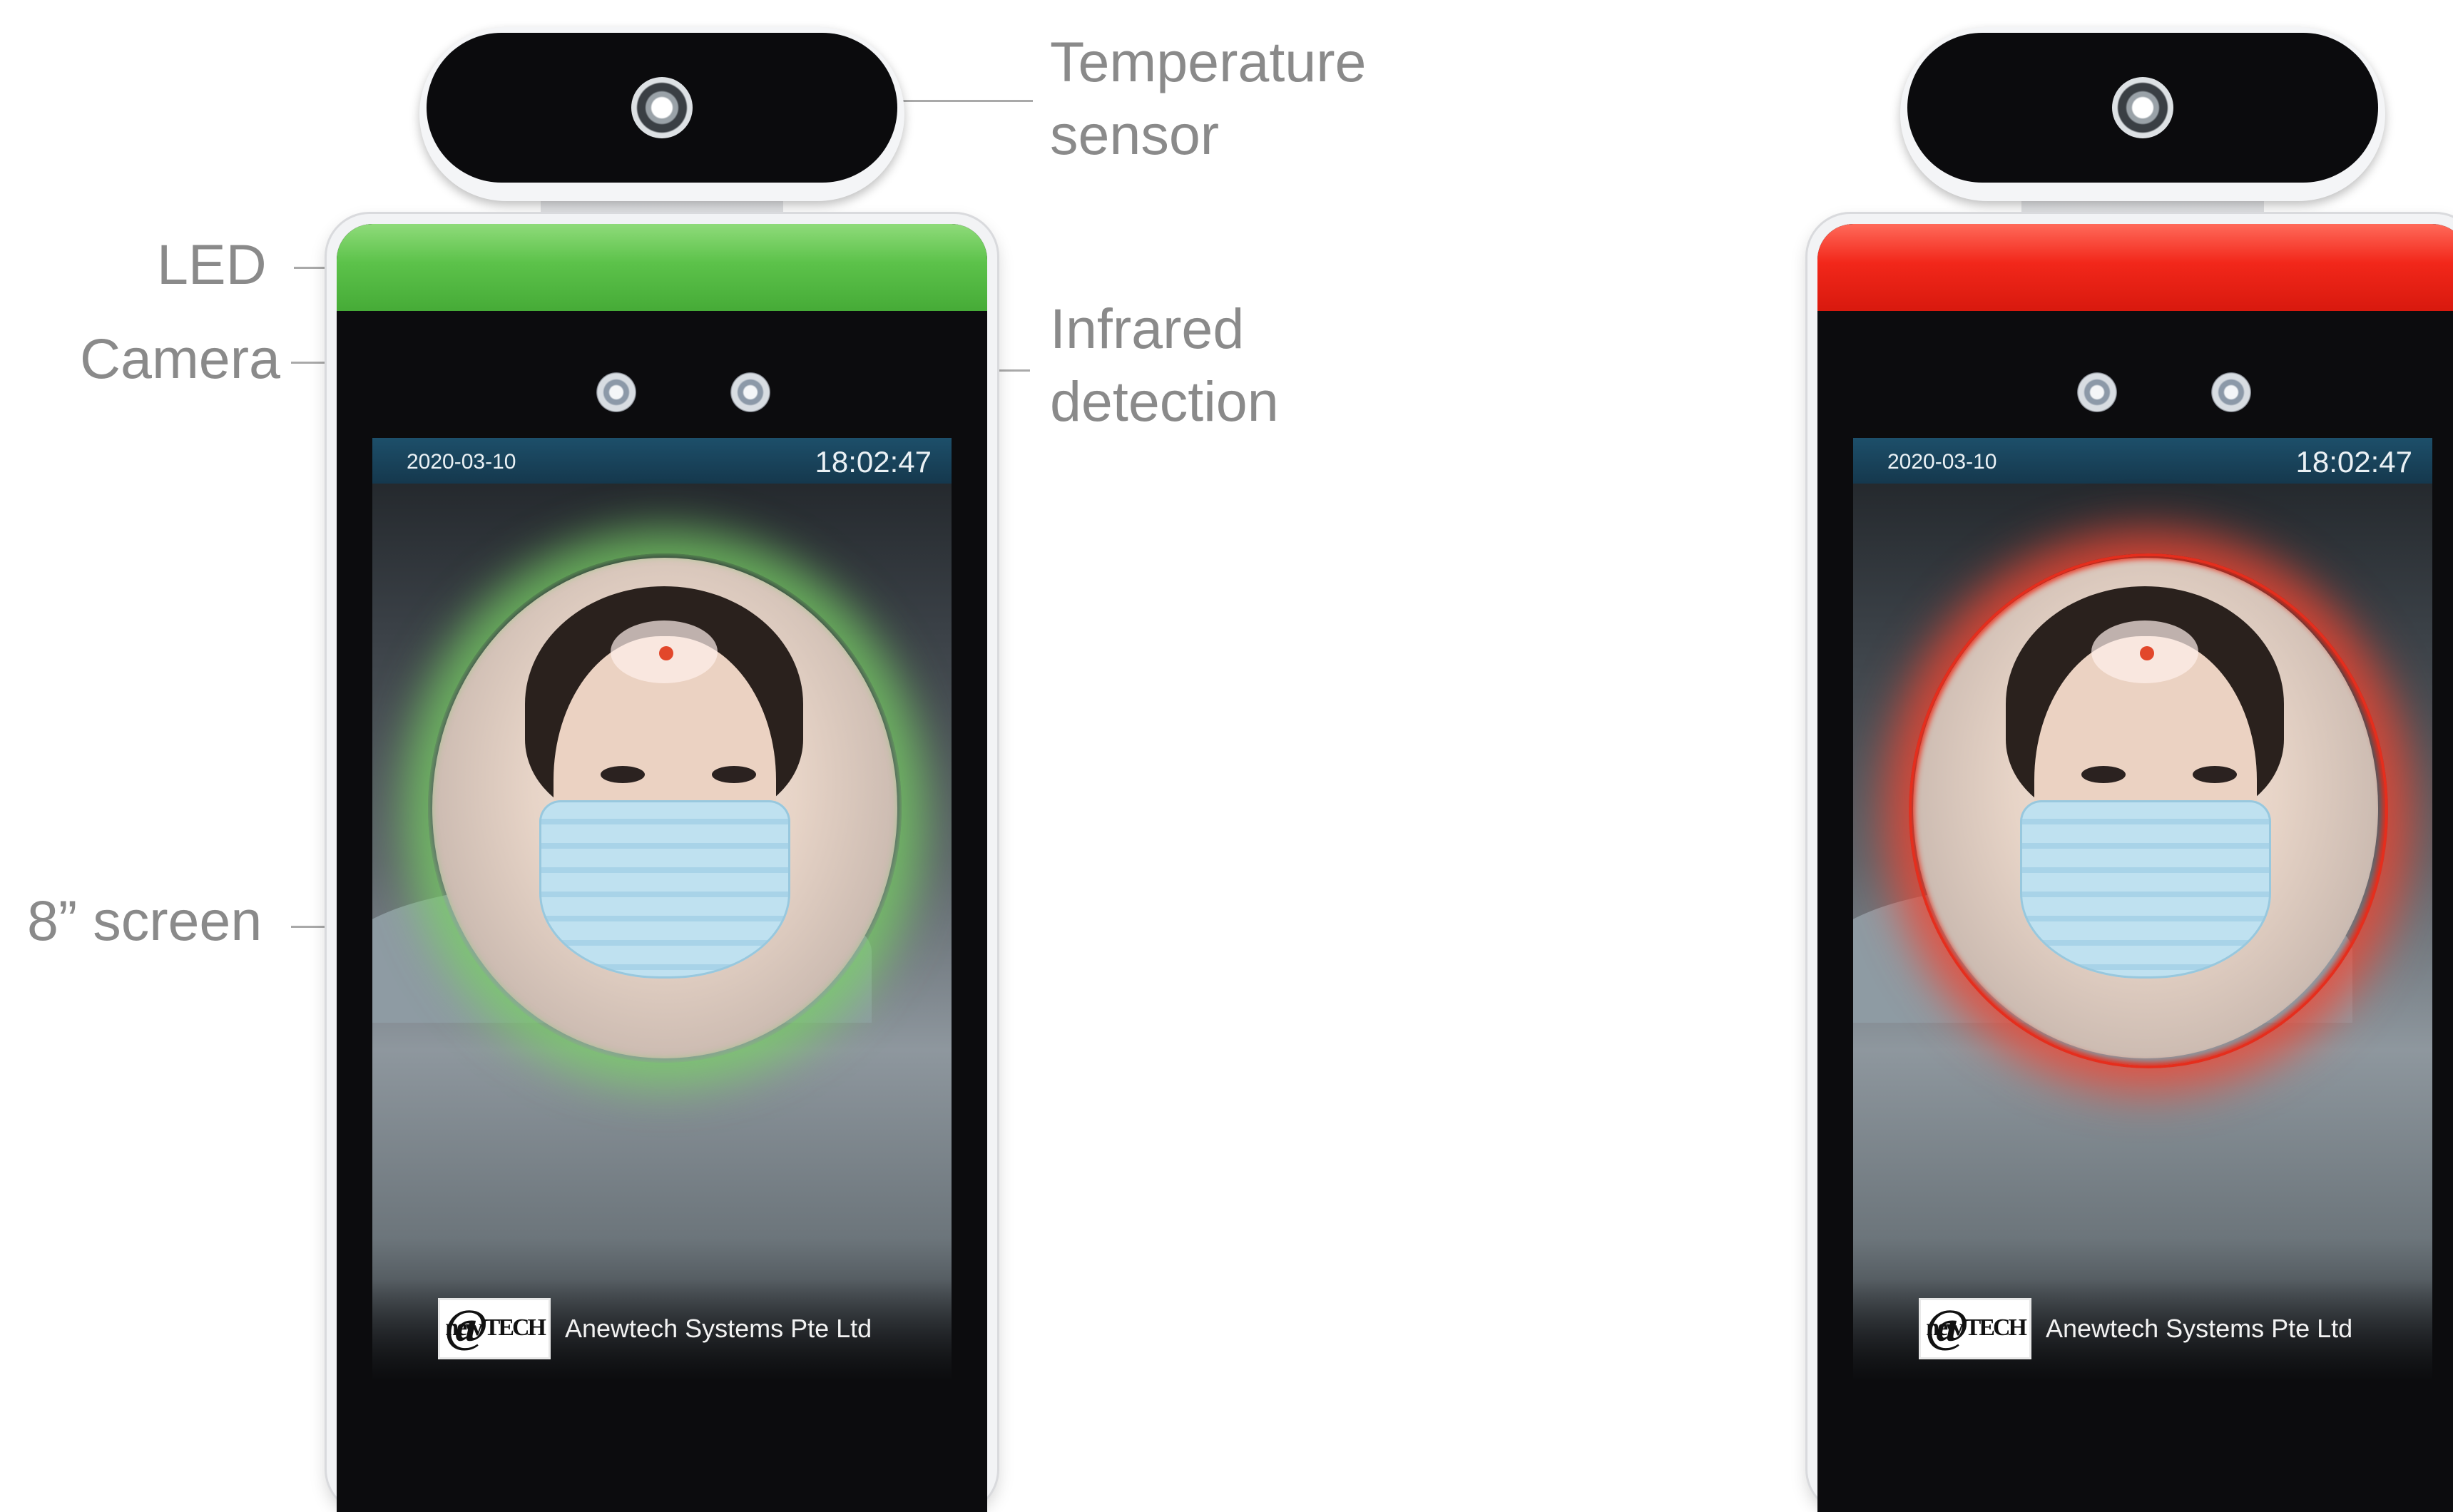 The height and width of the screenshot is (1512, 2453). I want to click on temperature-sensor-label: Temperature sensor, so click(1208, 98).